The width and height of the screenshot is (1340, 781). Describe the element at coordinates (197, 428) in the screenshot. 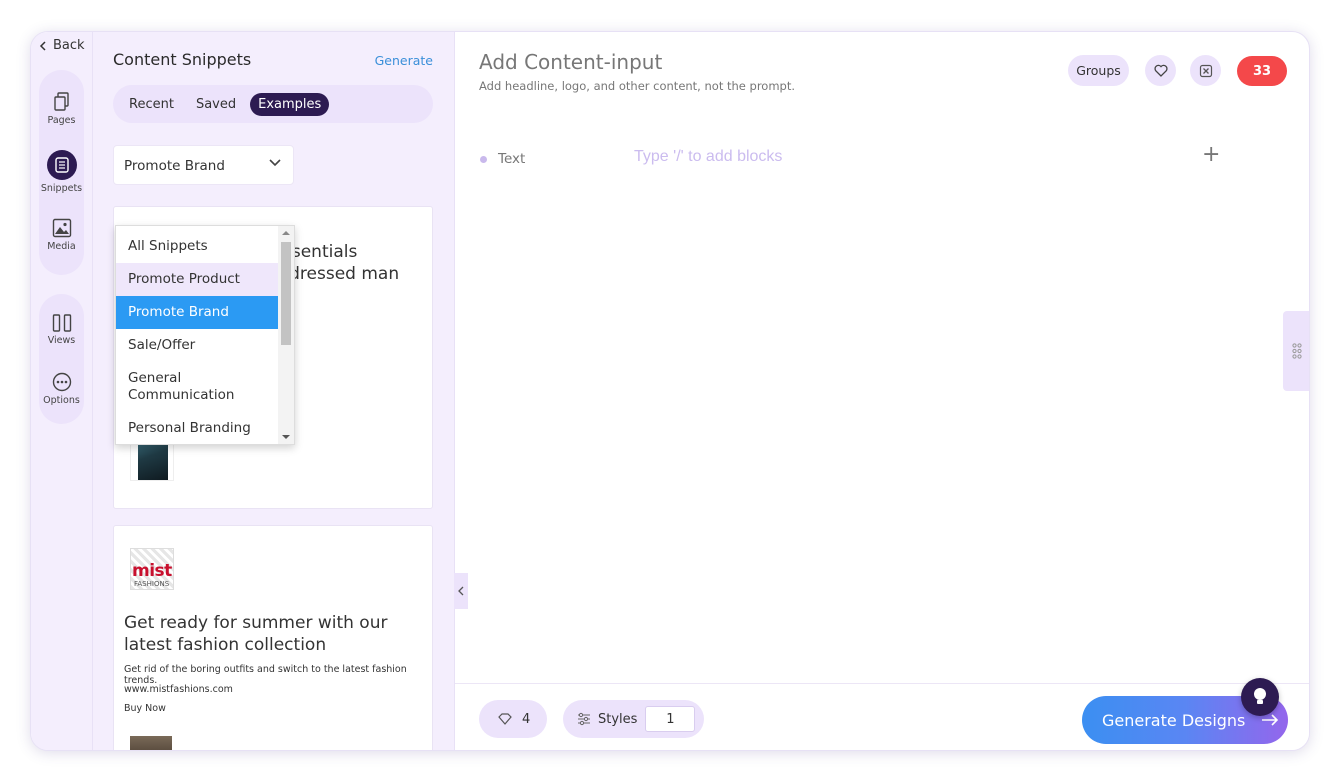

I see `dropdown-option: Personal Branding` at that location.